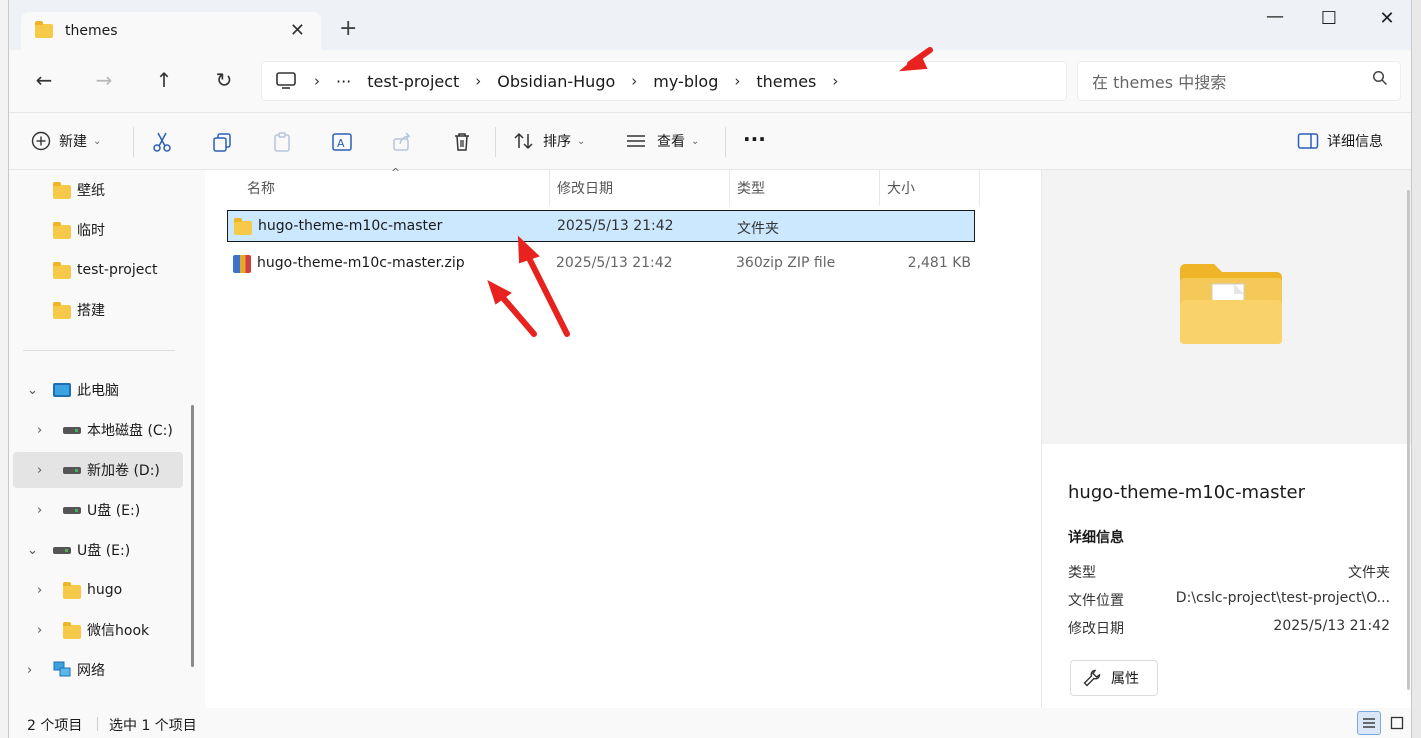 The height and width of the screenshot is (738, 1421). Describe the element at coordinates (1227, 82) in the screenshot. I see `search-input` at that location.